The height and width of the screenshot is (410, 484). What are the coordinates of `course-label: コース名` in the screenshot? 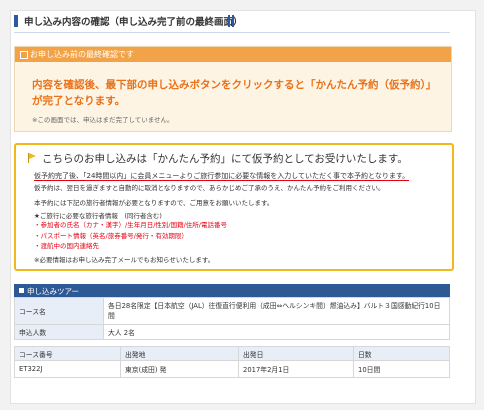 It's located at (59, 311).